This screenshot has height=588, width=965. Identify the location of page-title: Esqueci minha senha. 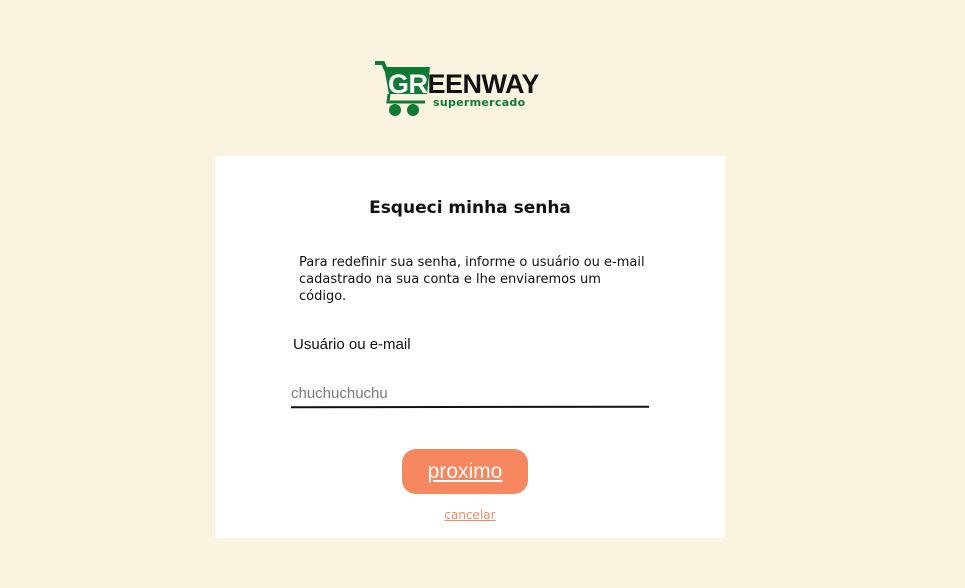
(470, 208).